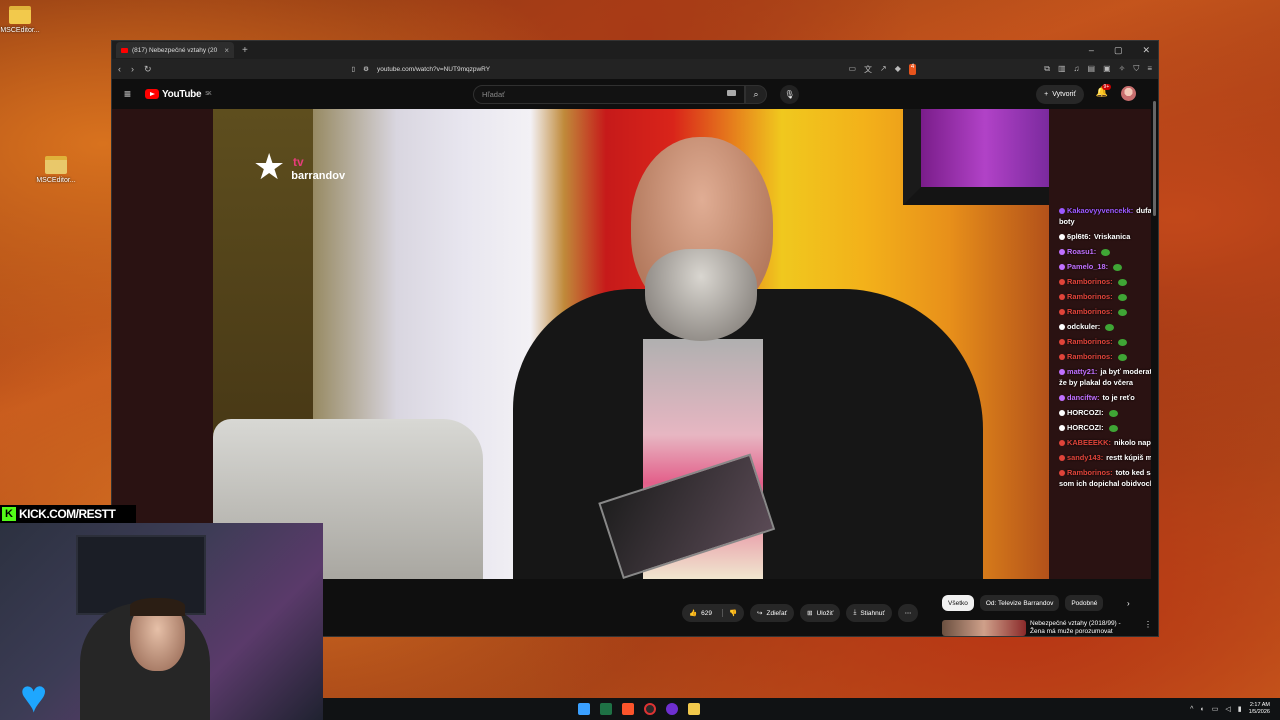  I want to click on youtube-logo: YouTube SK, so click(178, 94).